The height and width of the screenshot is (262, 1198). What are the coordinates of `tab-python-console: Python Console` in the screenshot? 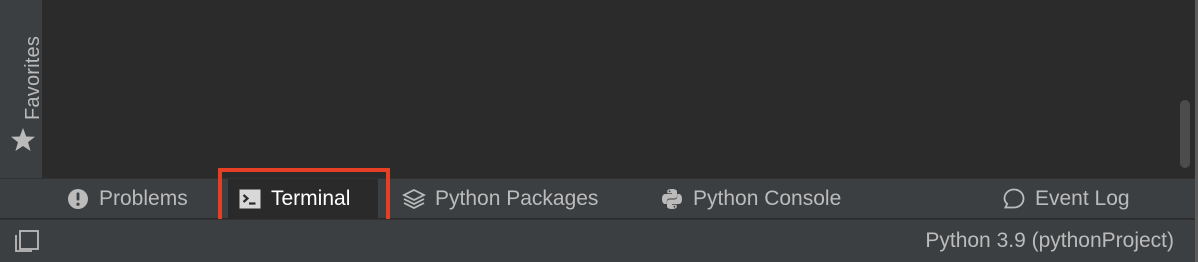 It's located at (750, 199).